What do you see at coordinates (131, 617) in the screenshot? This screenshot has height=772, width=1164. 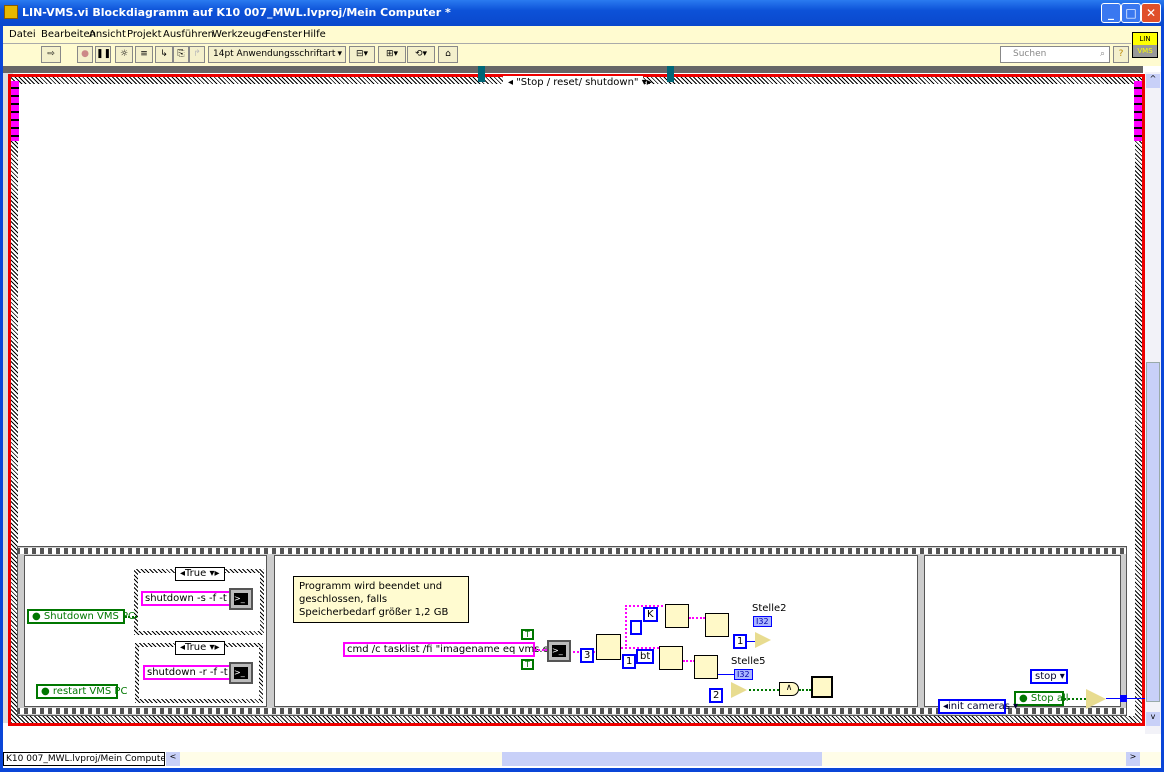 I see `wire` at bounding box center [131, 617].